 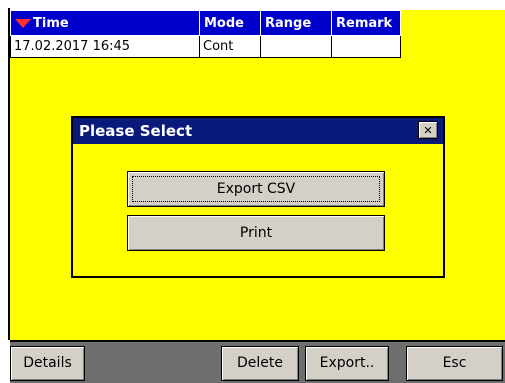 I want to click on column-header-mode: Mode, so click(x=230, y=23).